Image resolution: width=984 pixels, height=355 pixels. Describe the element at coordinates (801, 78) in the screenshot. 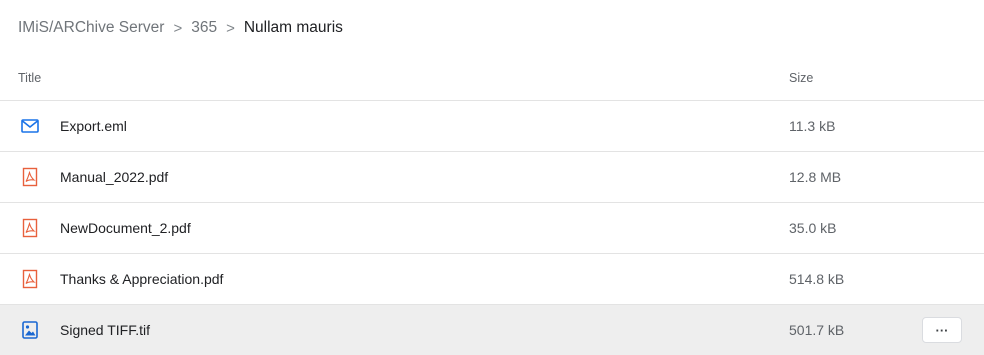

I see `column-header-size: Size` at that location.